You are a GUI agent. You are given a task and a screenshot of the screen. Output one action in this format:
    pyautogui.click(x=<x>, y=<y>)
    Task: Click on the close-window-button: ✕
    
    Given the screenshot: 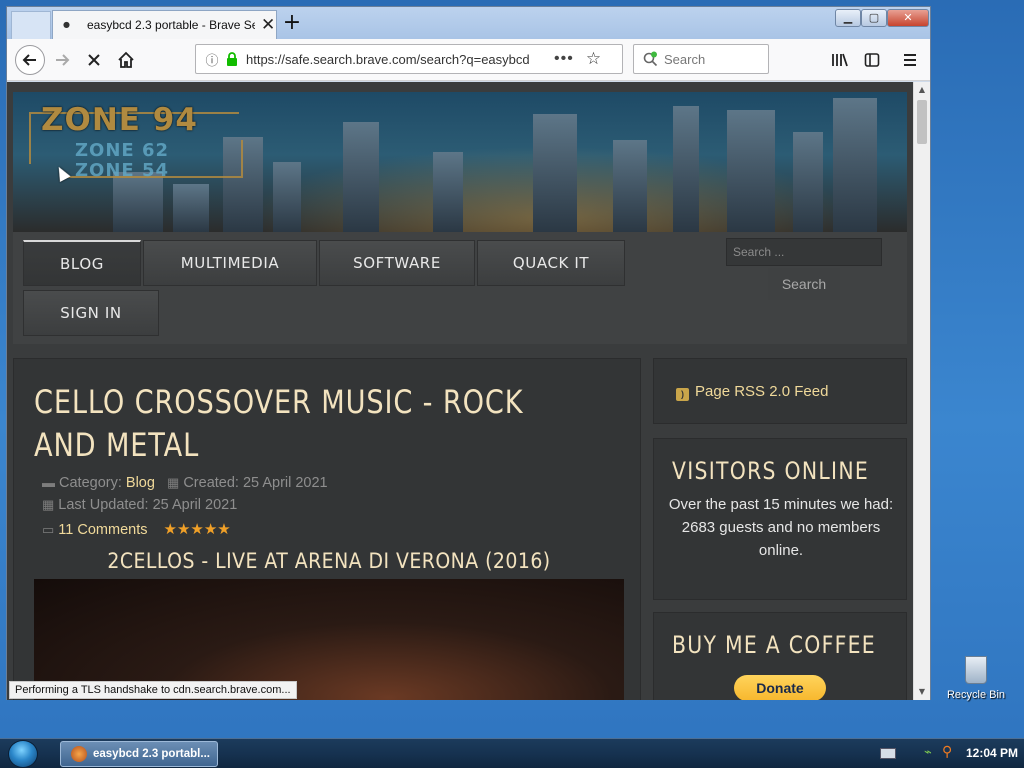 What is the action you would take?
    pyautogui.click(x=908, y=18)
    